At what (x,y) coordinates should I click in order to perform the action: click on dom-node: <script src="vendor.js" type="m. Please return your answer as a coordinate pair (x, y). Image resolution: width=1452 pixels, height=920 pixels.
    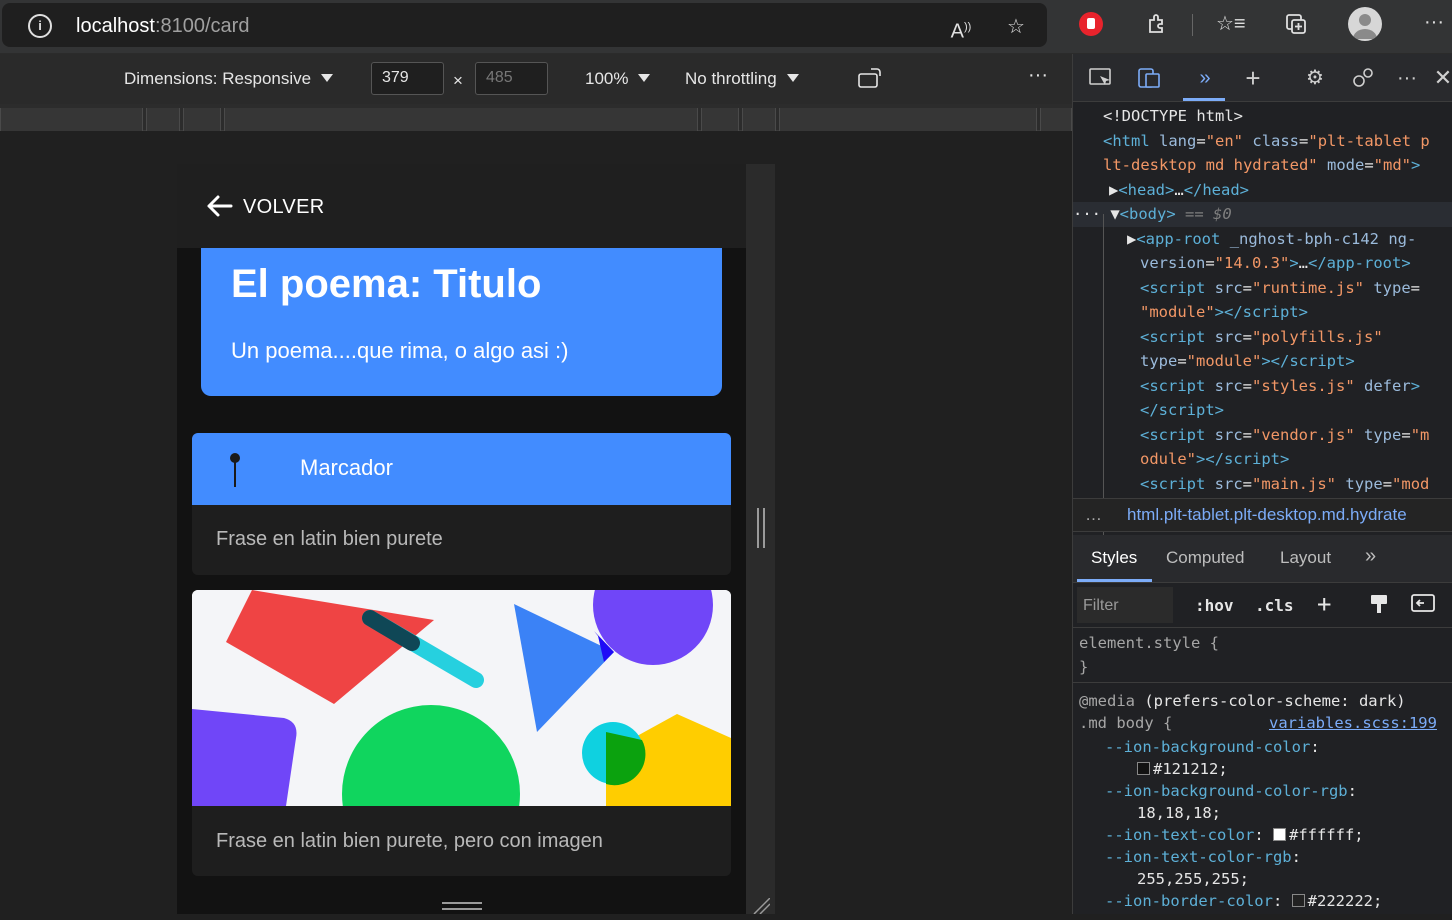
    Looking at the image, I should click on (1284, 435).